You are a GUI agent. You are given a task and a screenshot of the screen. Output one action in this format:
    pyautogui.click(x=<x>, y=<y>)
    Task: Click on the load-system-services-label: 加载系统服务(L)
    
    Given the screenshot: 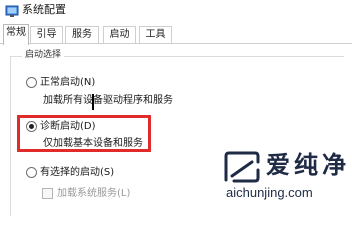 What is the action you would take?
    pyautogui.click(x=93, y=193)
    